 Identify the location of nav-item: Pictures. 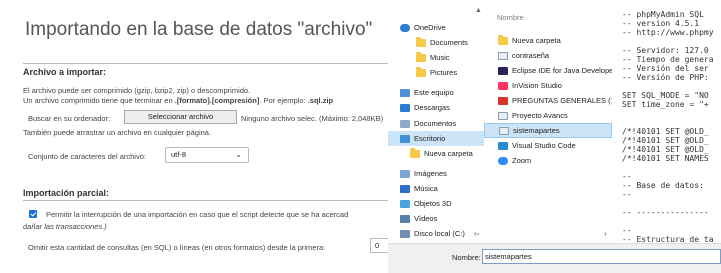
(436, 72).